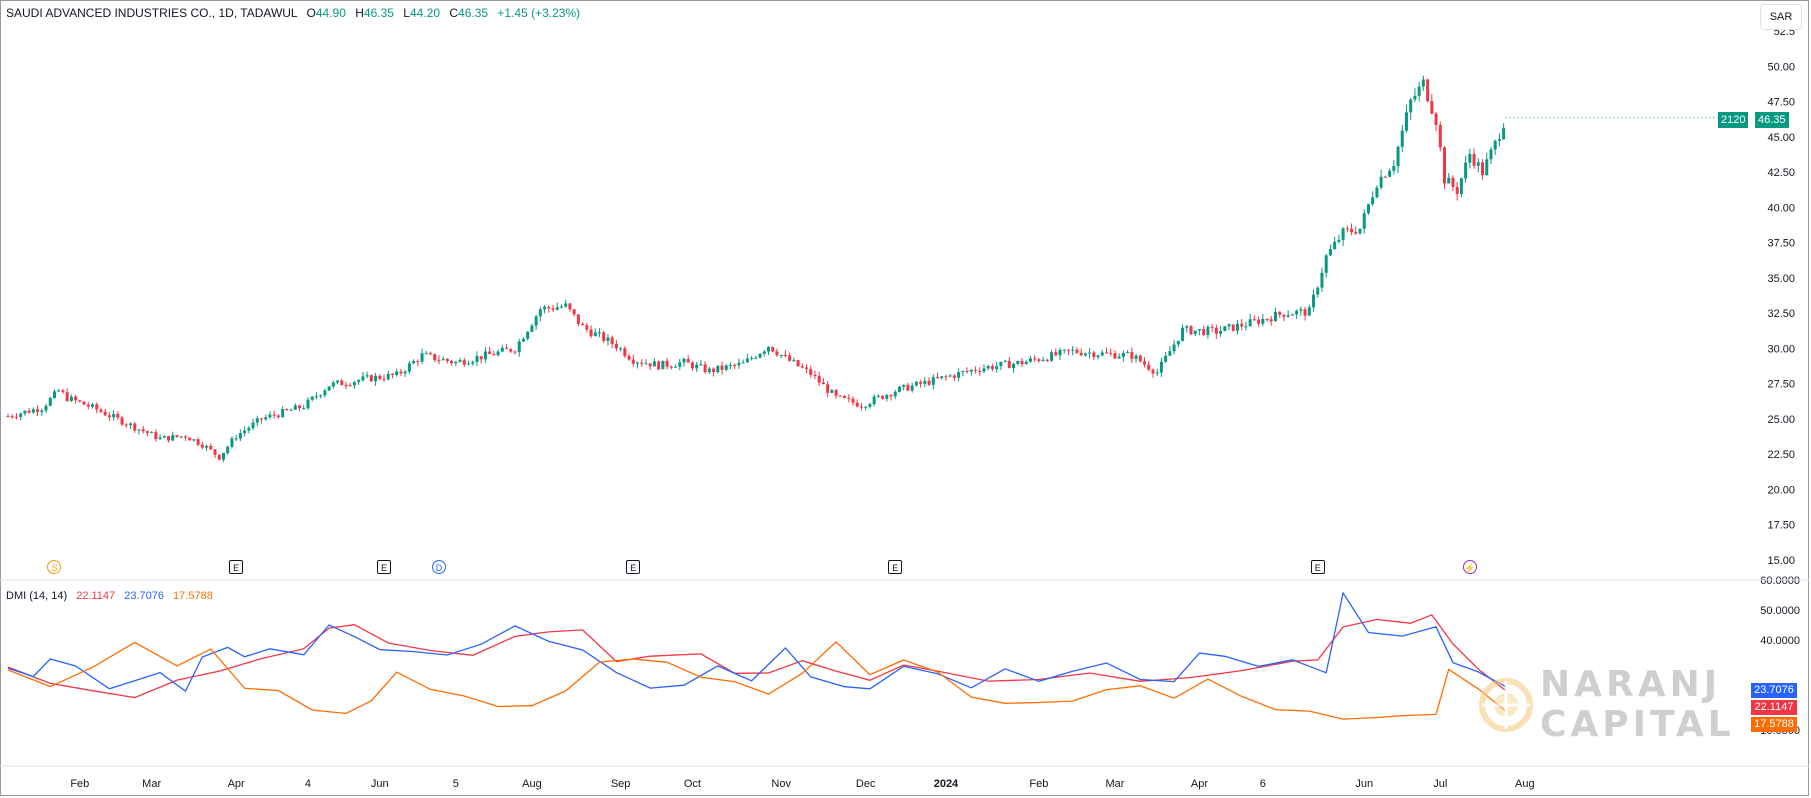 The image size is (1811, 798). What do you see at coordinates (1781, 420) in the screenshot?
I see `price-tick-label: 25.00` at bounding box center [1781, 420].